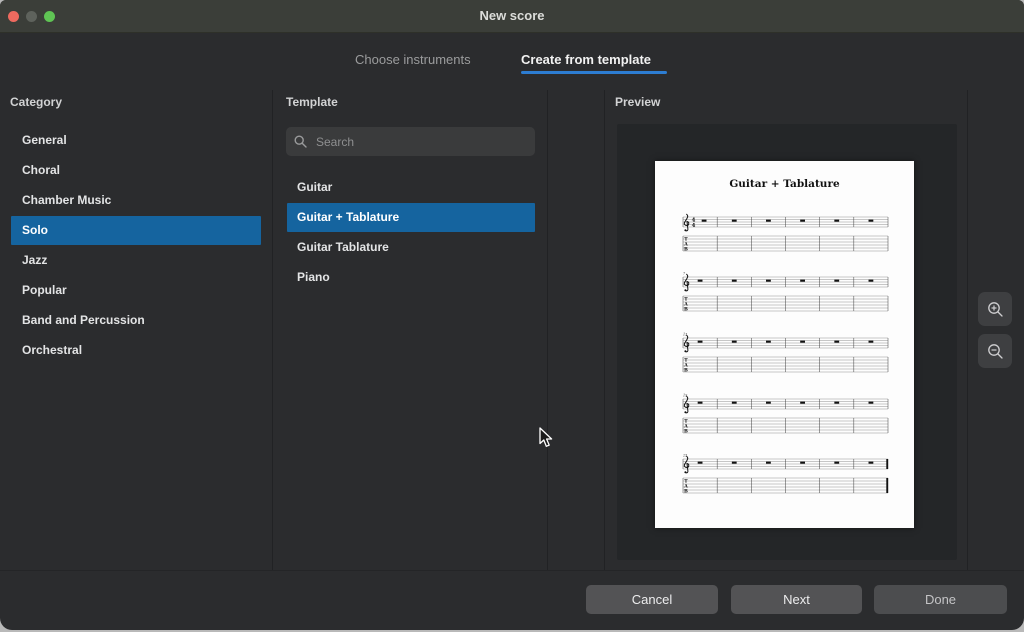 The width and height of the screenshot is (1024, 632). What do you see at coordinates (652, 599) in the screenshot?
I see `cancel-button: Cancel` at bounding box center [652, 599].